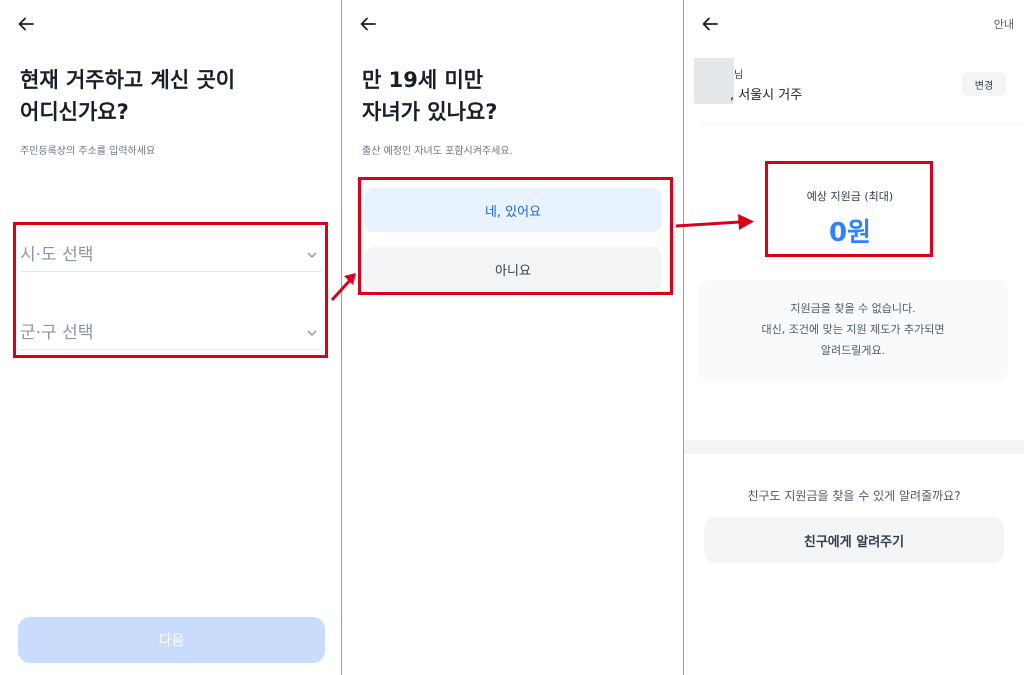 This screenshot has height=675, width=1024. What do you see at coordinates (854, 540) in the screenshot?
I see `share-with-friend-button: 친구에게 알려주기` at bounding box center [854, 540].